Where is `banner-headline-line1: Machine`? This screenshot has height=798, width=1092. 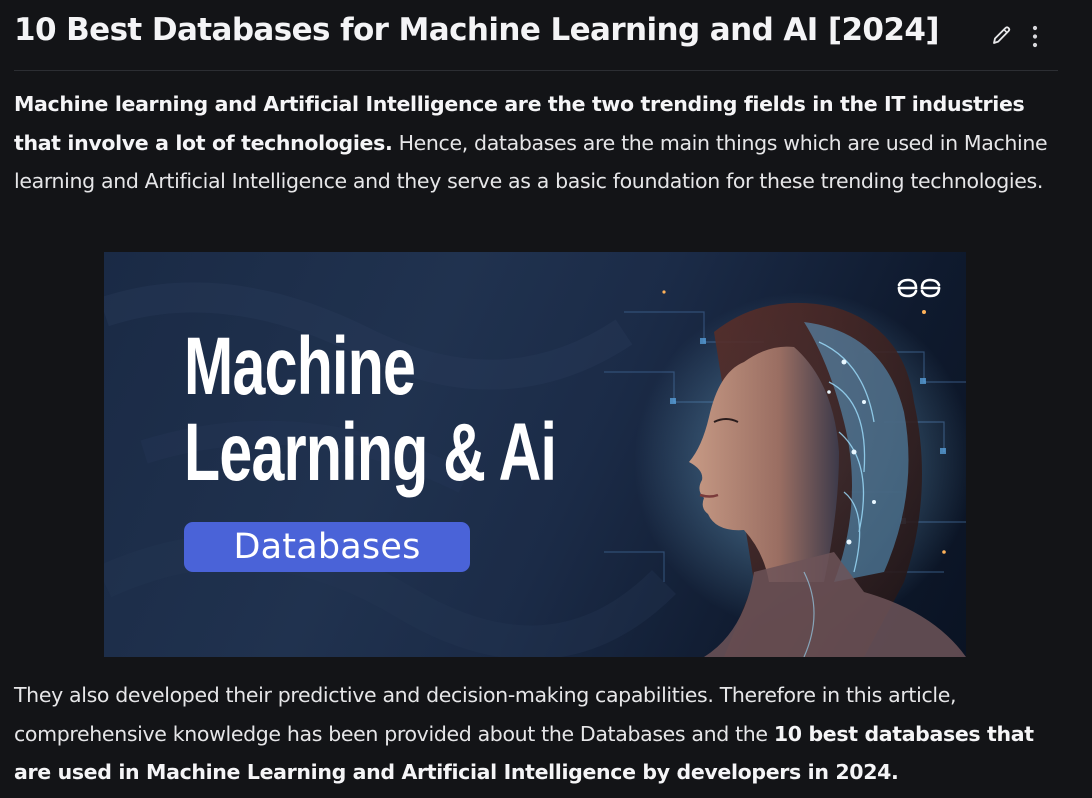
banner-headline-line1: Machine is located at coordinates (300, 366).